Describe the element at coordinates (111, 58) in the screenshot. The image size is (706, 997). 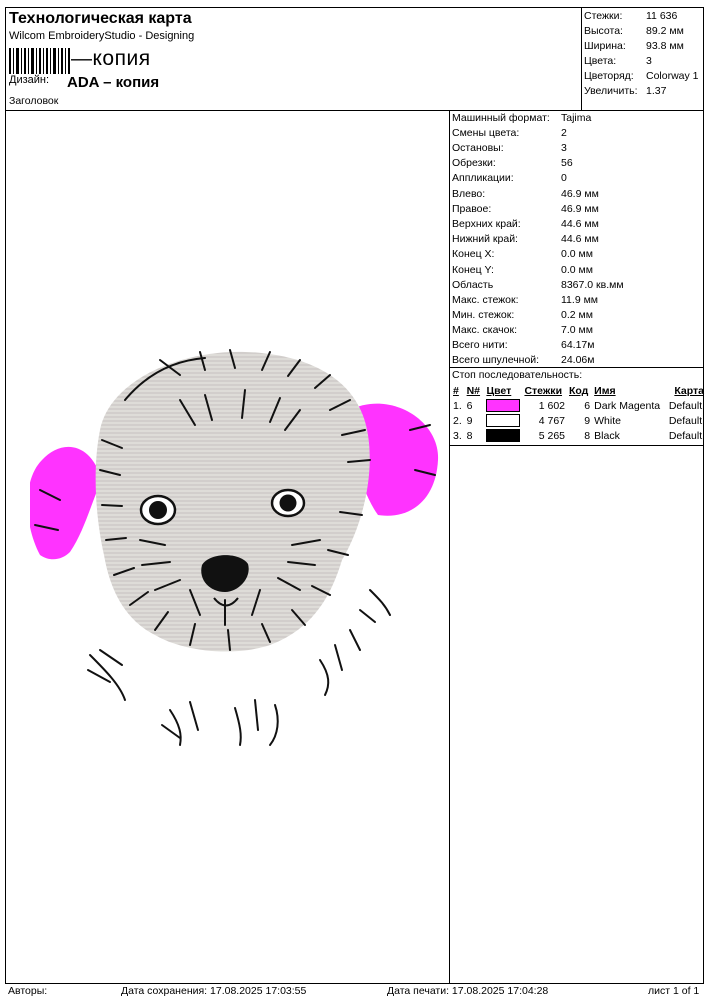
I see `barcode-caption: —копия` at that location.